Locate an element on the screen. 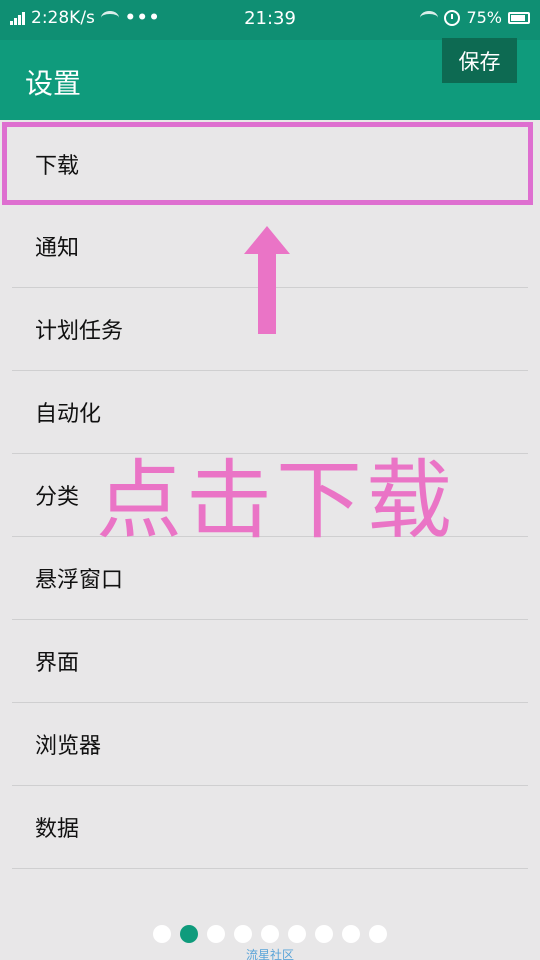  battery-percent: 75% is located at coordinates (484, 17).